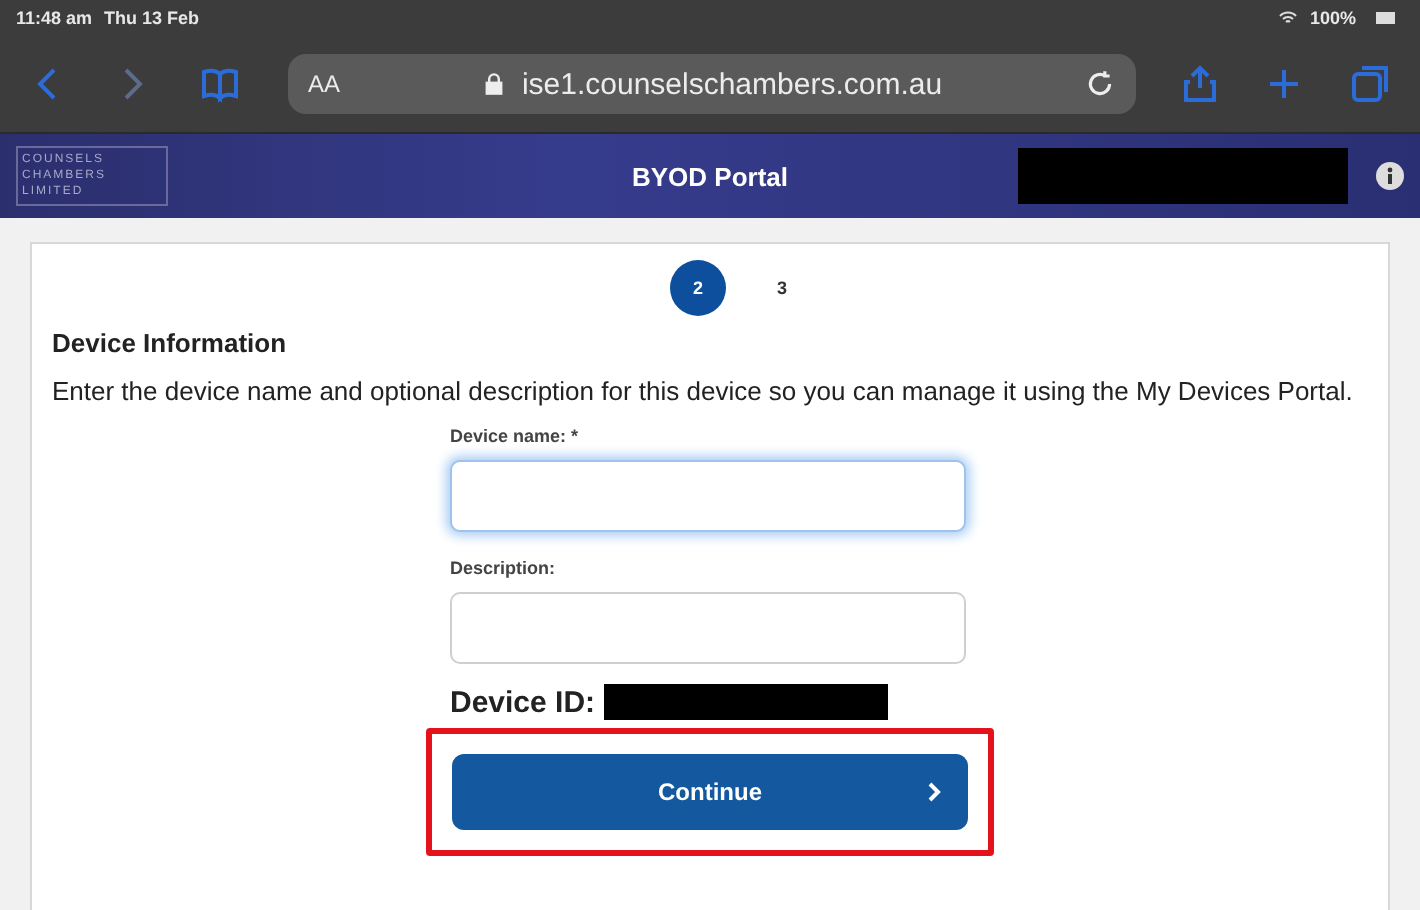 The image size is (1420, 910). What do you see at coordinates (170, 343) in the screenshot?
I see `section-heading: Device Information` at bounding box center [170, 343].